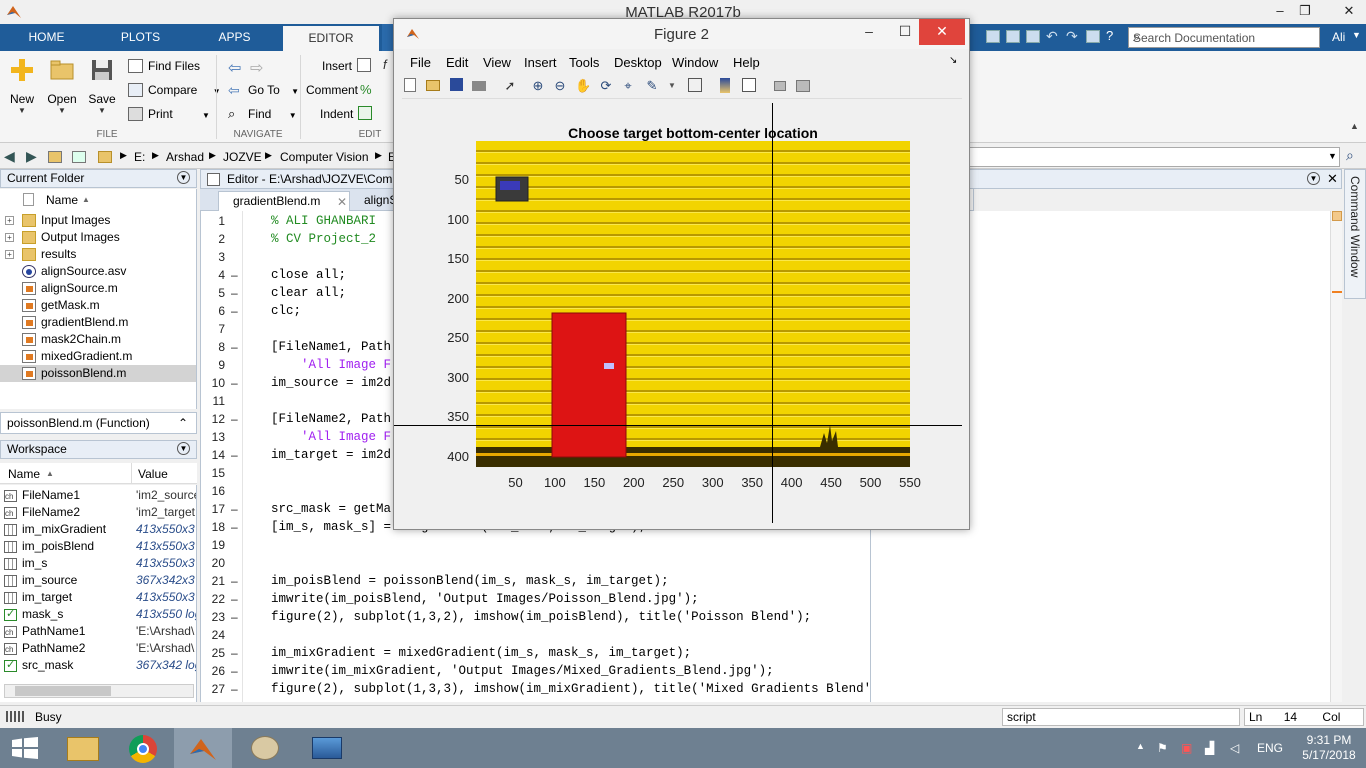  What do you see at coordinates (331, 455) in the screenshot?
I see `code-line: im_target = im2d` at bounding box center [331, 455].